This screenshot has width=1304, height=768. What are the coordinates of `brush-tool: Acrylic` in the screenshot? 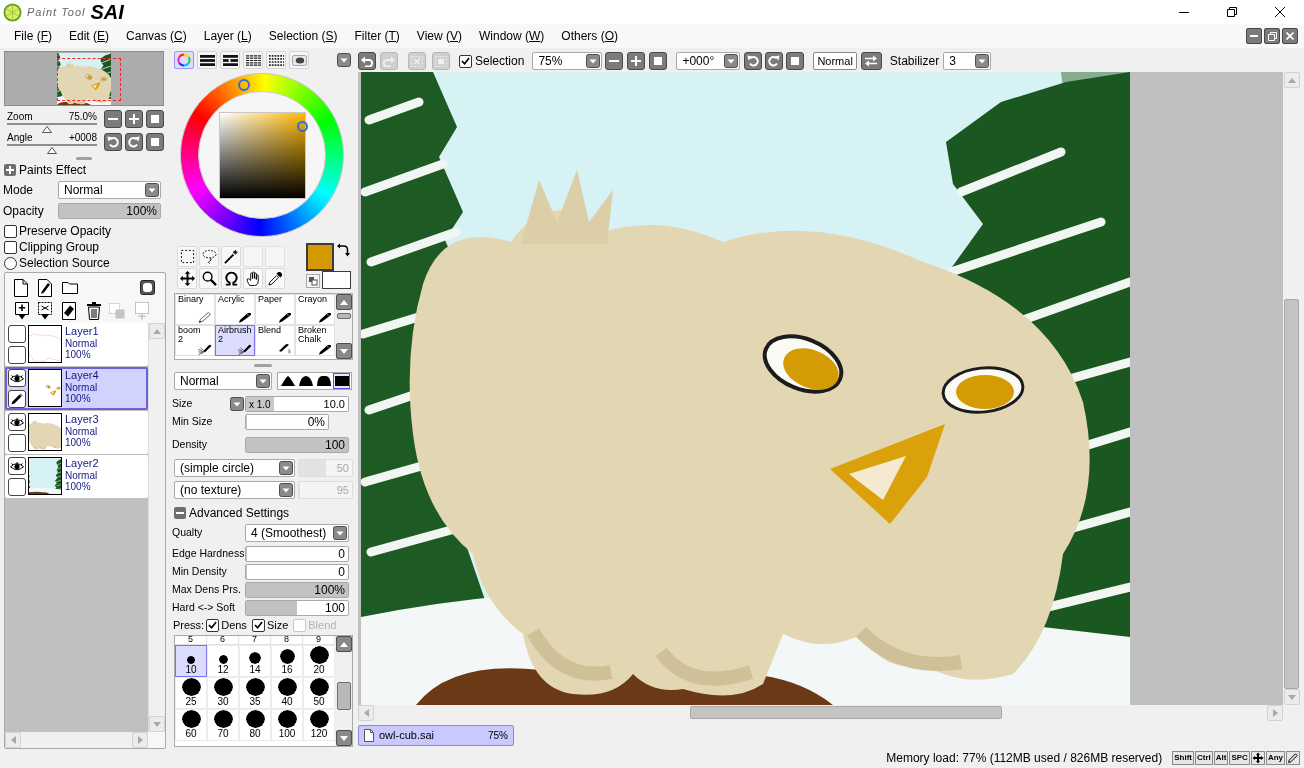 It's located at (235, 309).